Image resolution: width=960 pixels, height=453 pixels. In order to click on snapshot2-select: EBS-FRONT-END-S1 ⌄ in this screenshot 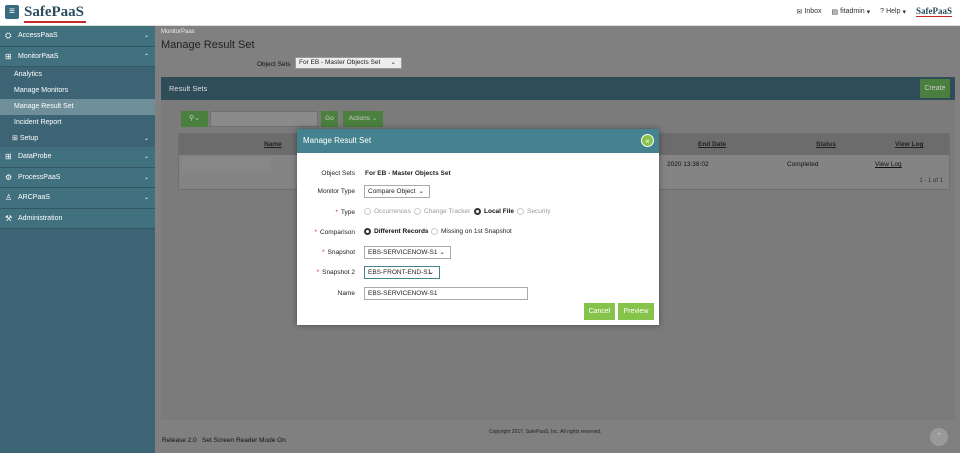, I will do `click(402, 272)`.